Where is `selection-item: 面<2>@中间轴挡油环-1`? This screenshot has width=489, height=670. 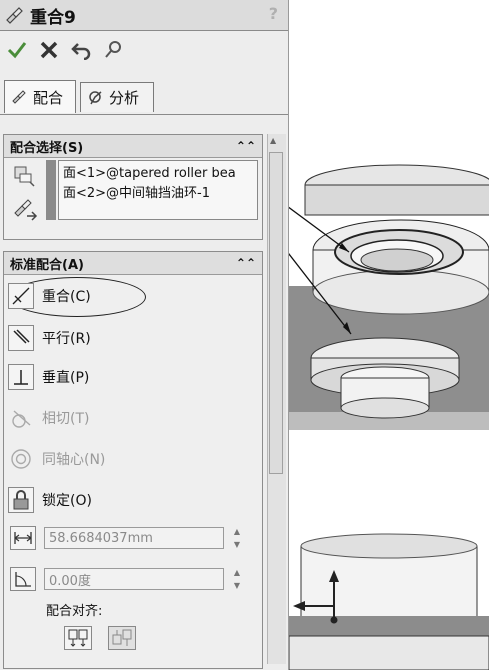 selection-item: 面<2>@中间轴挡油环-1 is located at coordinates (158, 194).